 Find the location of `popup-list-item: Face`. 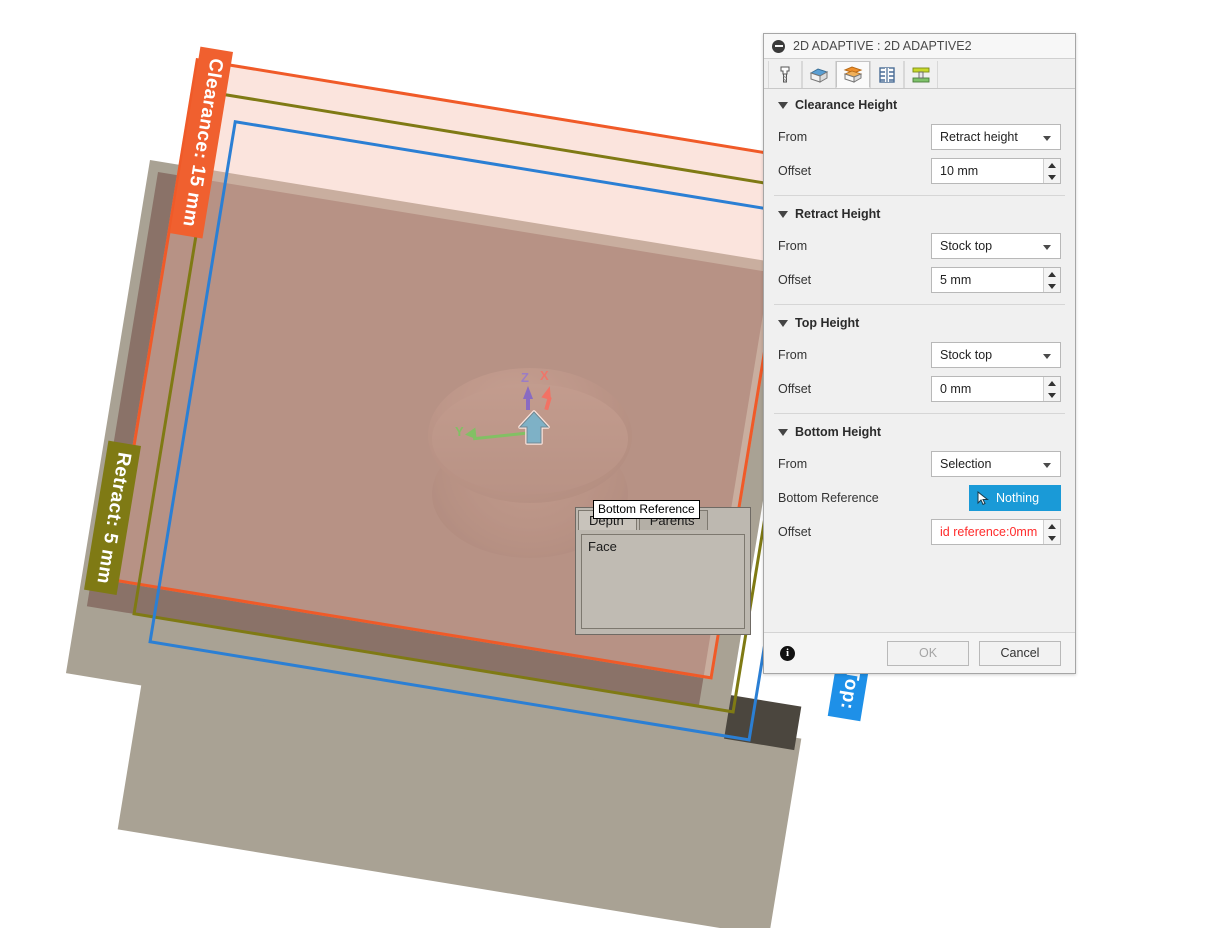

popup-list-item: Face is located at coordinates (663, 581).